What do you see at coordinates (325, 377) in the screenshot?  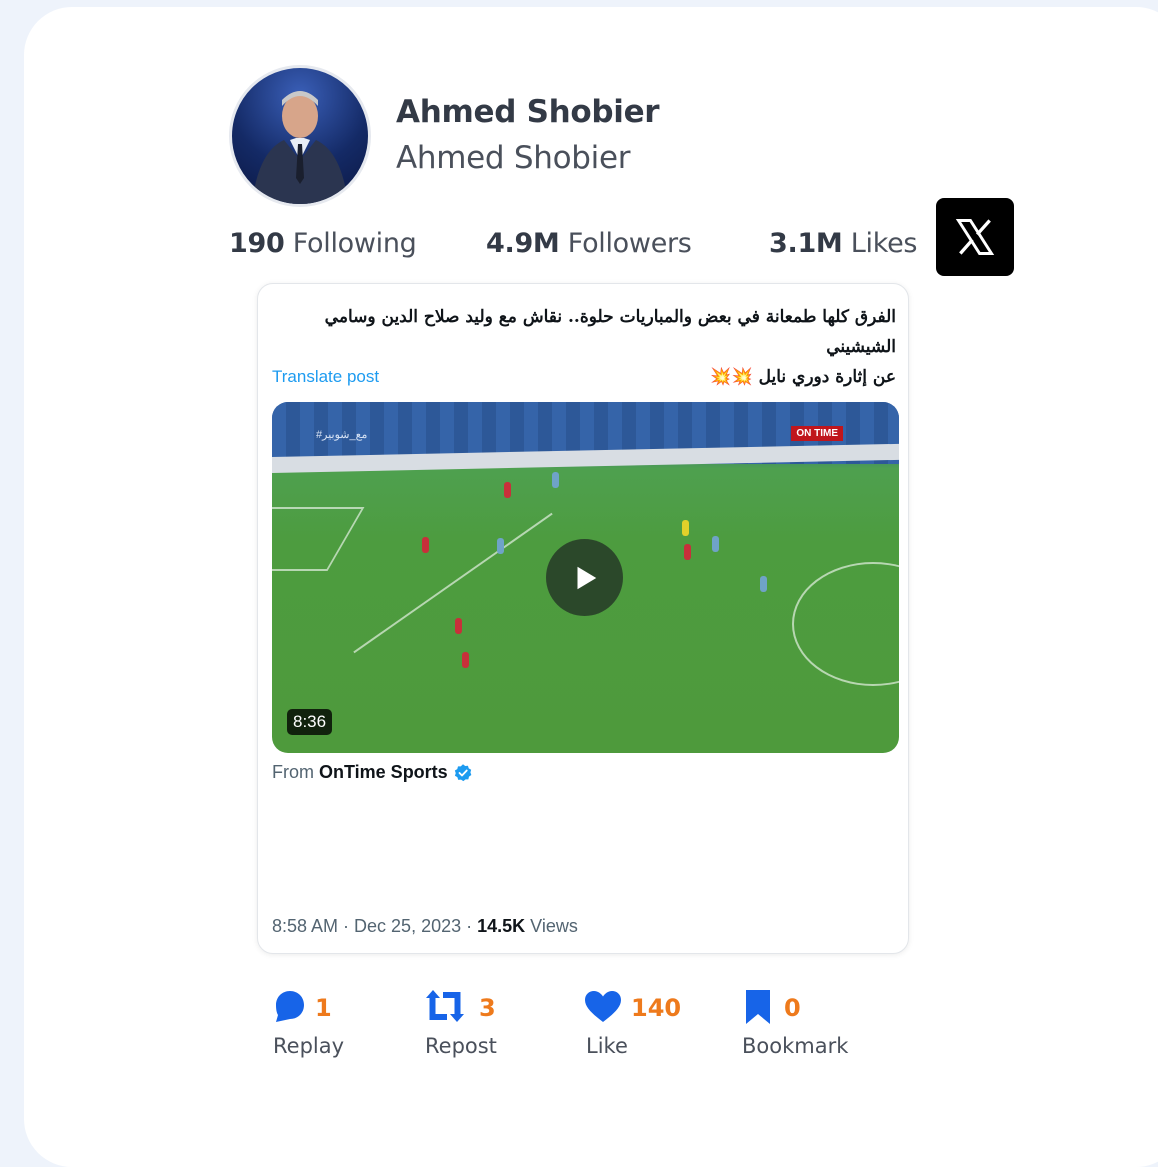 I see `translate-link: Translate post` at bounding box center [325, 377].